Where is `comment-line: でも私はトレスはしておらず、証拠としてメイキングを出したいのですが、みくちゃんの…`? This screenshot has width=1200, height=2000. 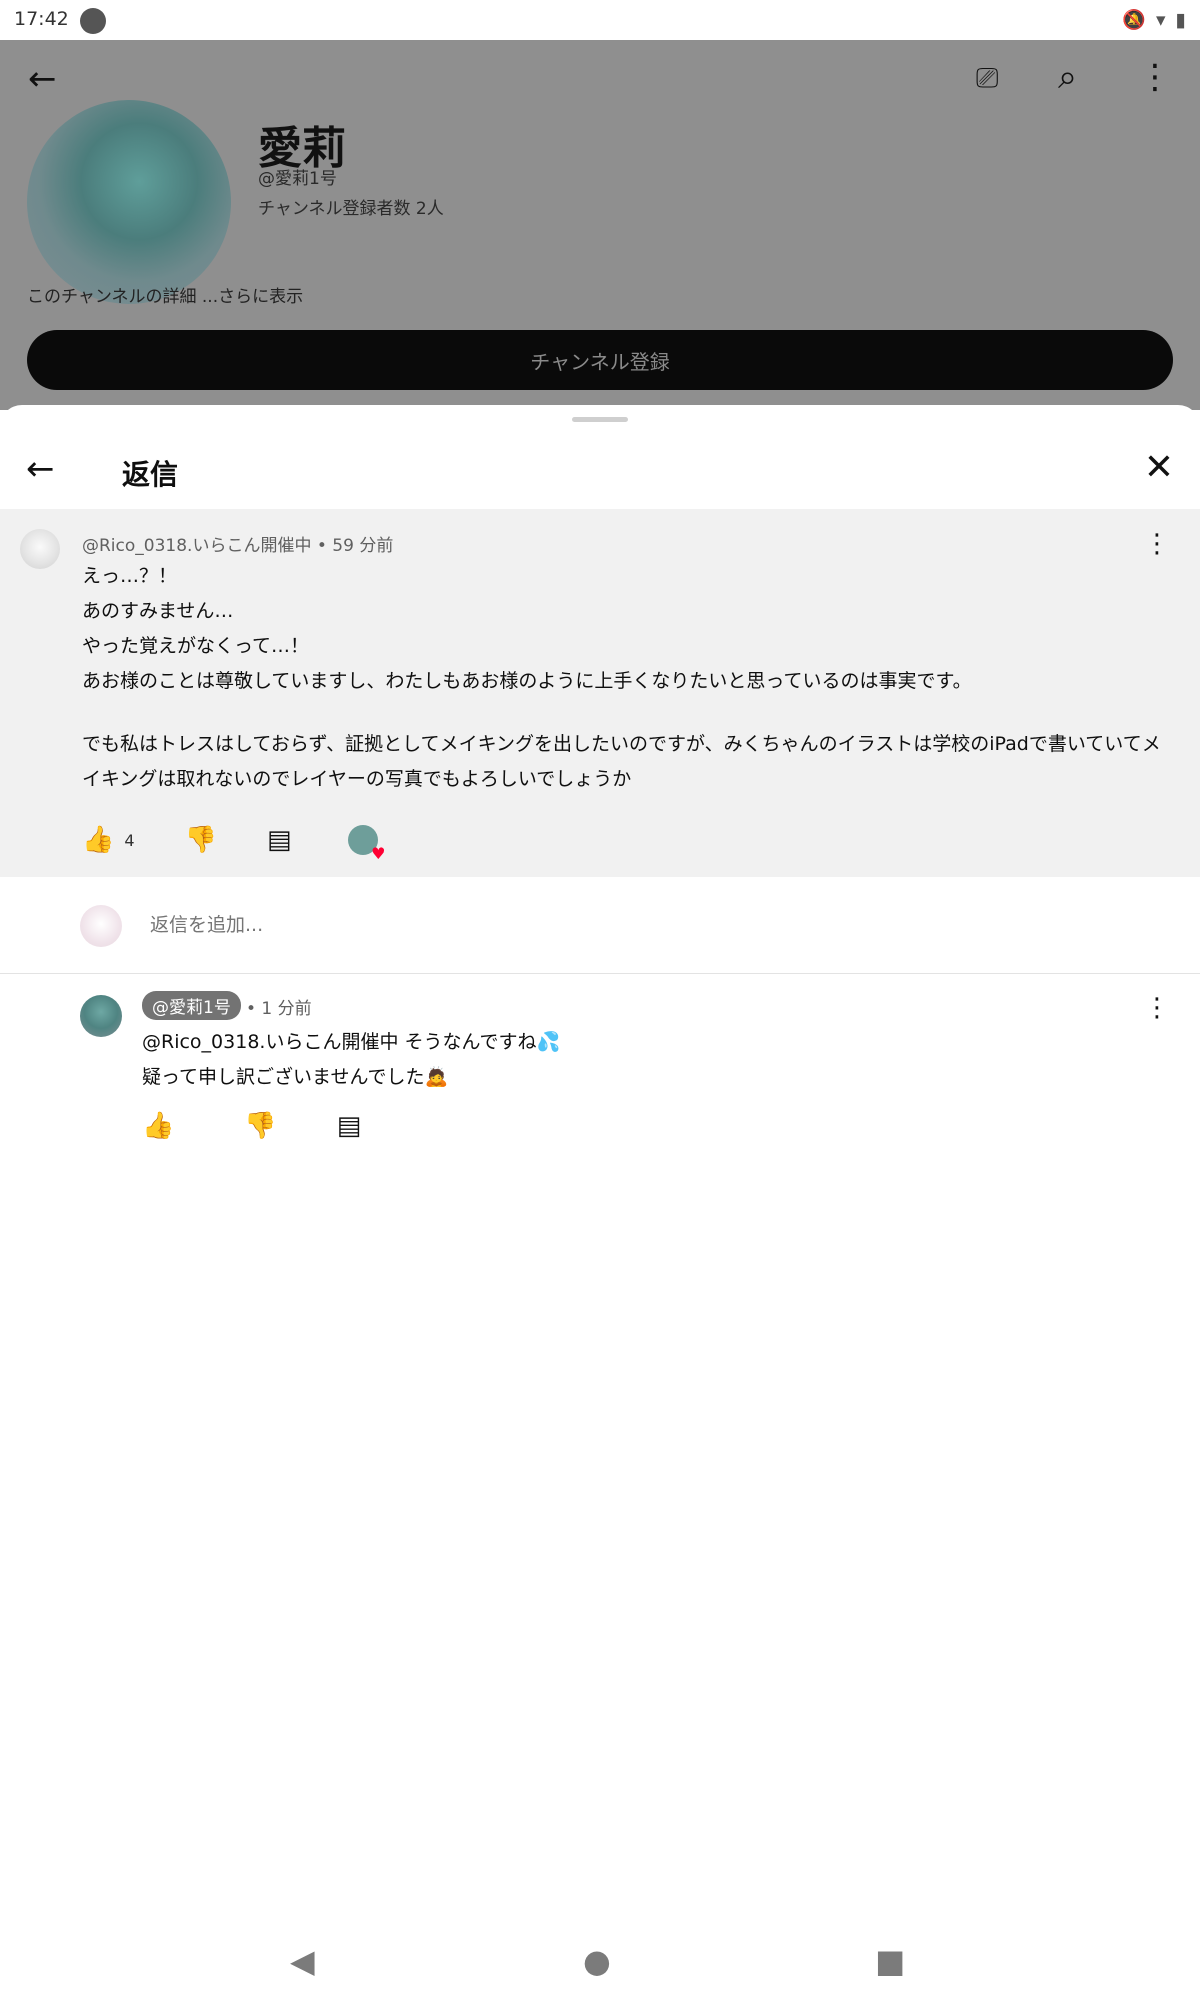
comment-line: でも私はトレスはしておらず、証拠としてメイキングを出したいのですが、みくちゃんの… is located at coordinates (621, 761).